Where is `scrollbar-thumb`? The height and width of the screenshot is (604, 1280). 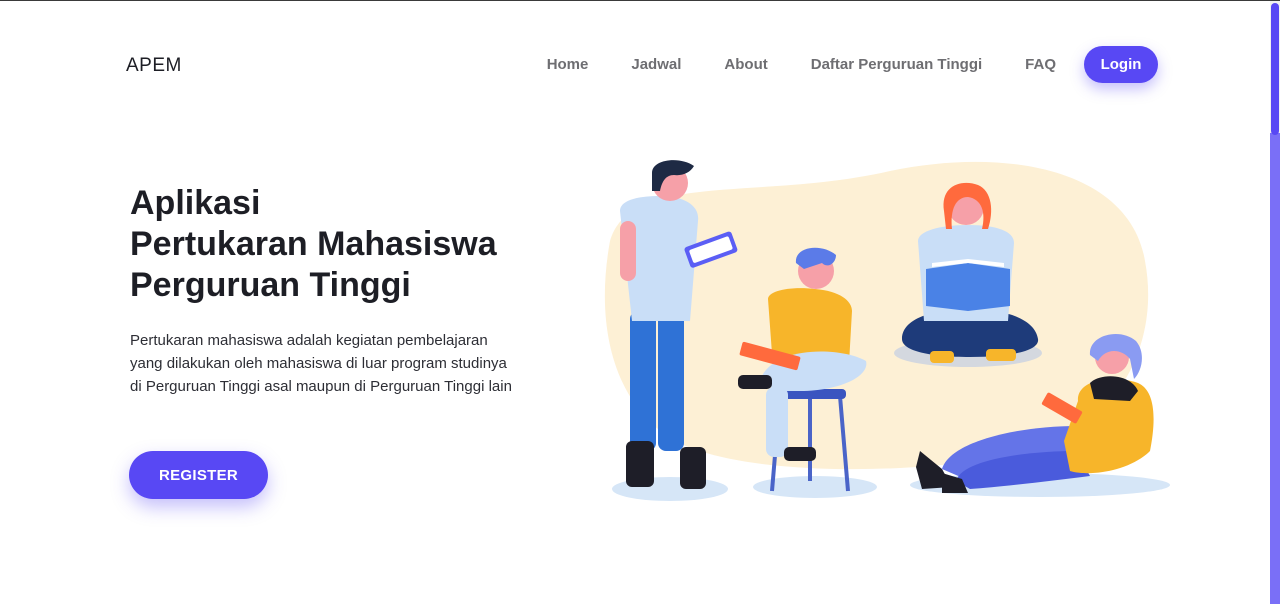 scrollbar-thumb is located at coordinates (1275, 69).